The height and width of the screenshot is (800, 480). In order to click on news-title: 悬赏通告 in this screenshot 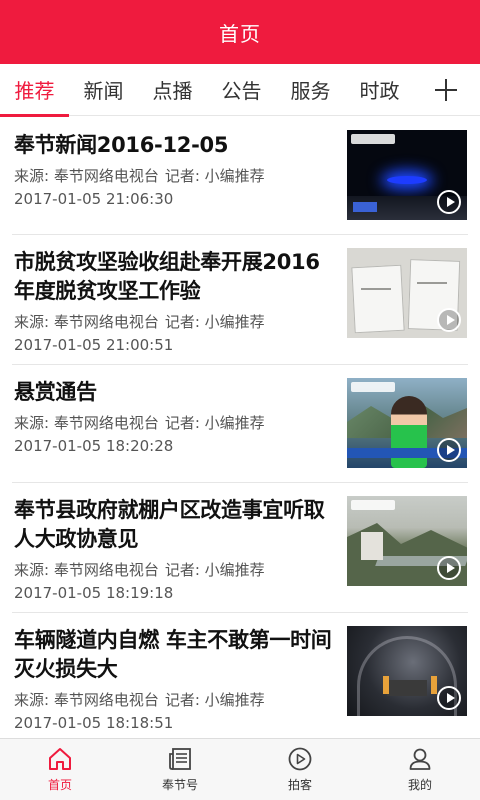, I will do `click(55, 392)`.